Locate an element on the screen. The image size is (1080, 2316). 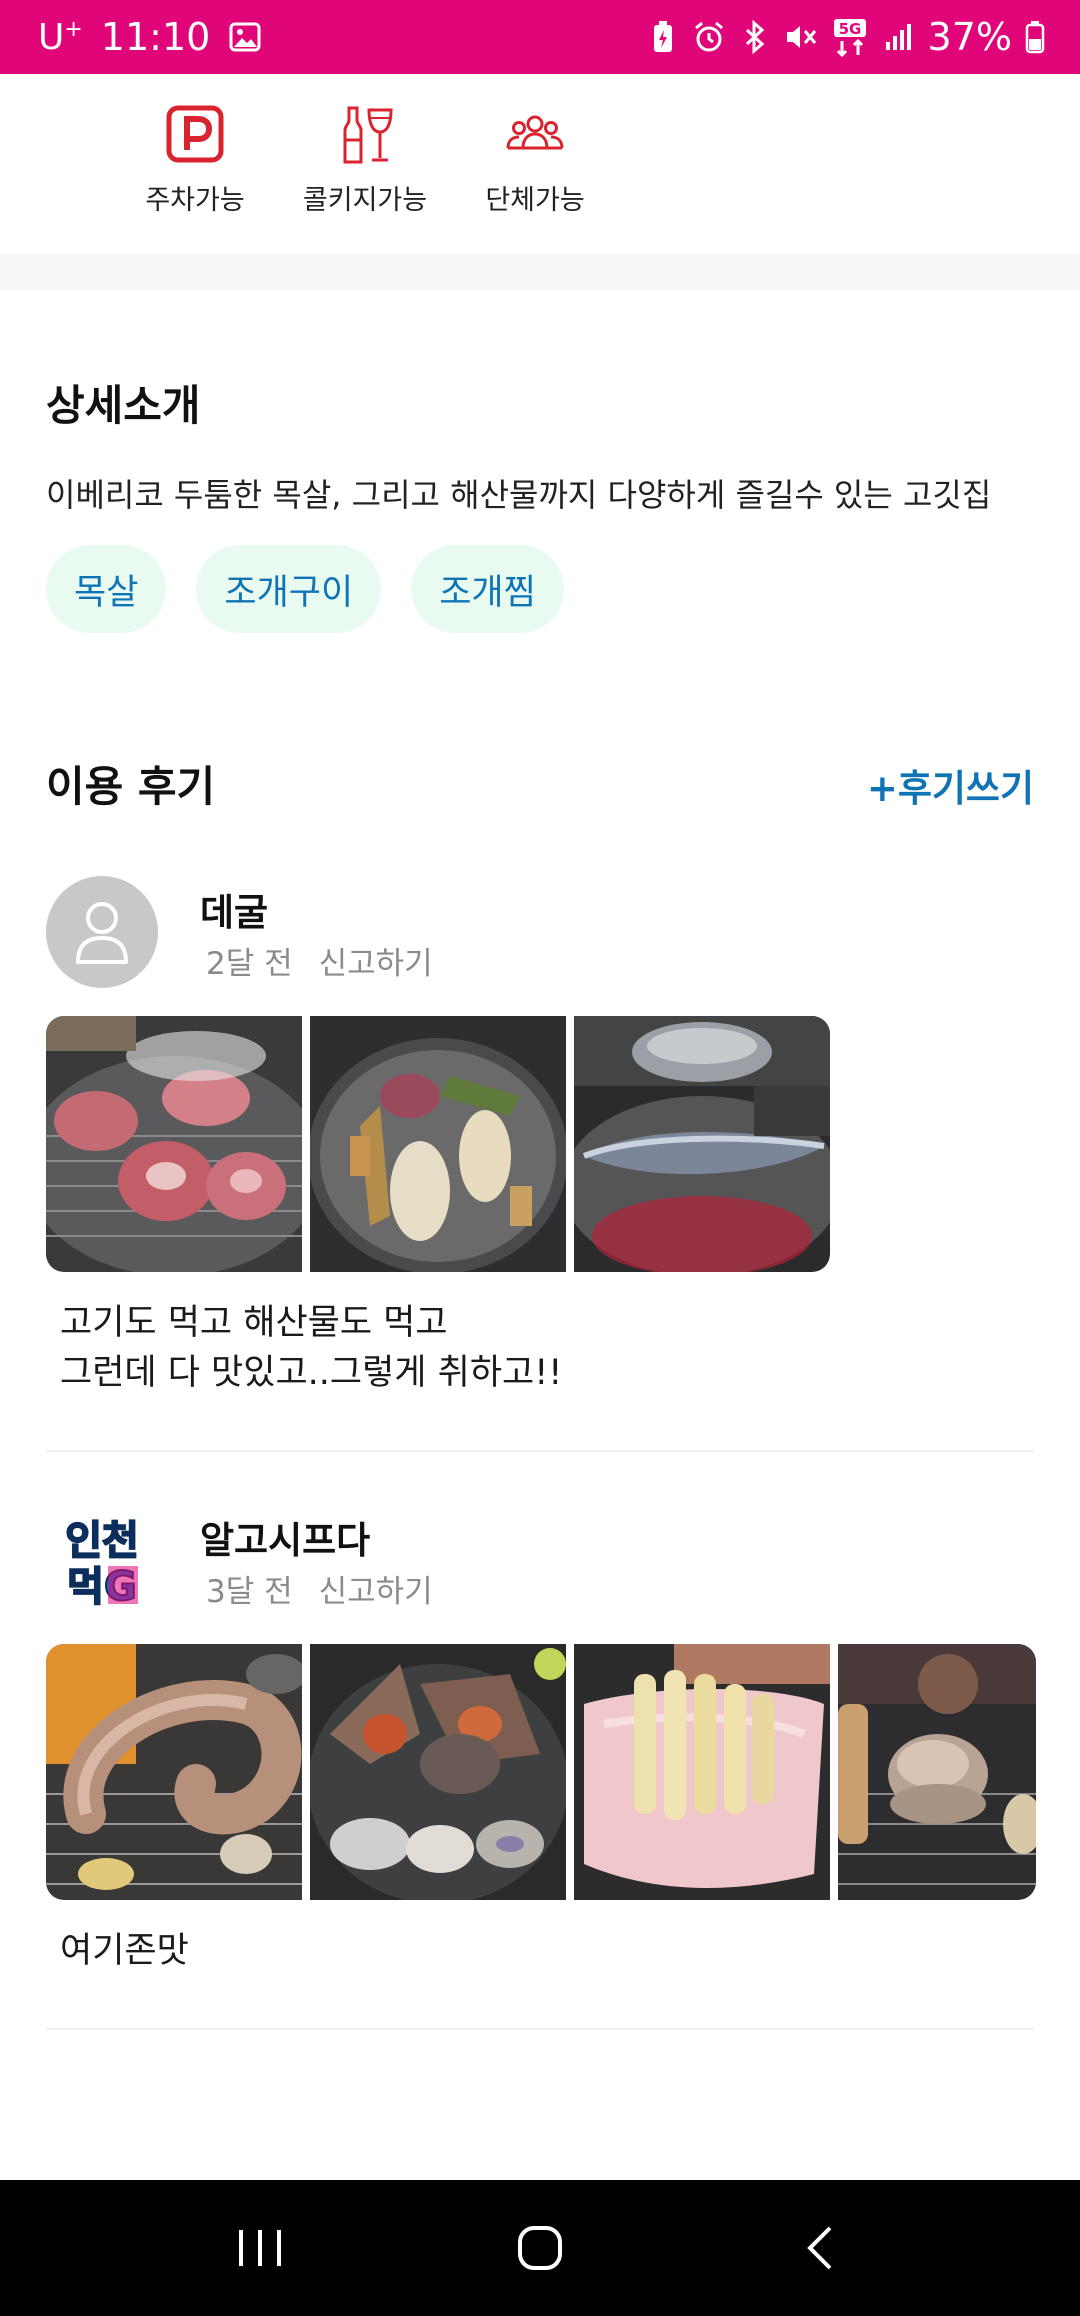
review-user-name: 알고시프다 is located at coordinates (285, 1540).